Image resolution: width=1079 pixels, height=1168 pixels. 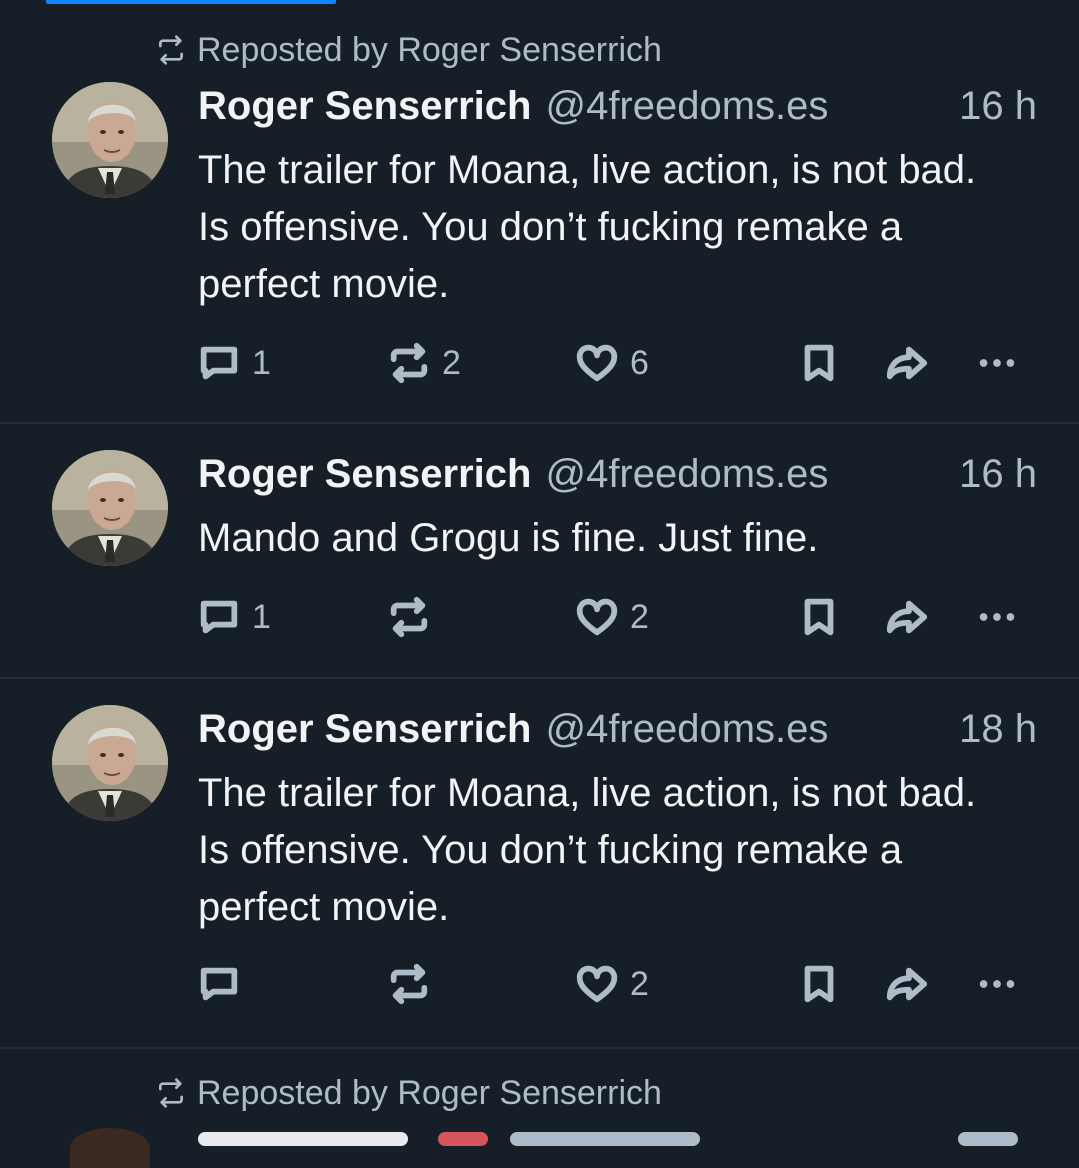 I want to click on post-actions: 1 2 6, so click(x=617, y=363).